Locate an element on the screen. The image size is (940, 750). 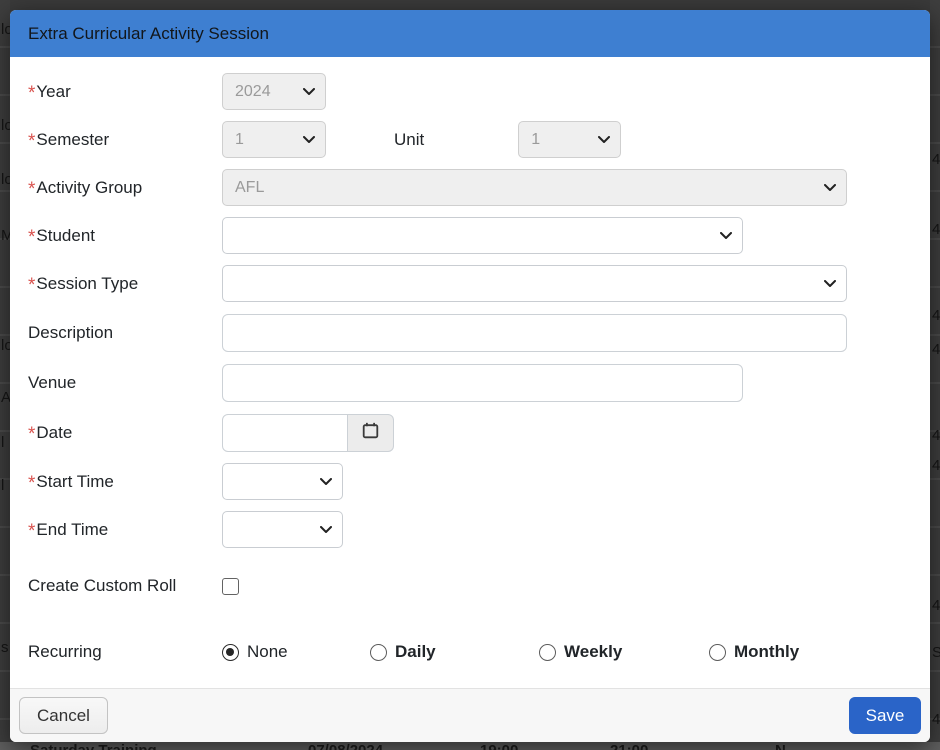
semester-row: * Semester 1 Unit 1 is located at coordinates (470, 139).